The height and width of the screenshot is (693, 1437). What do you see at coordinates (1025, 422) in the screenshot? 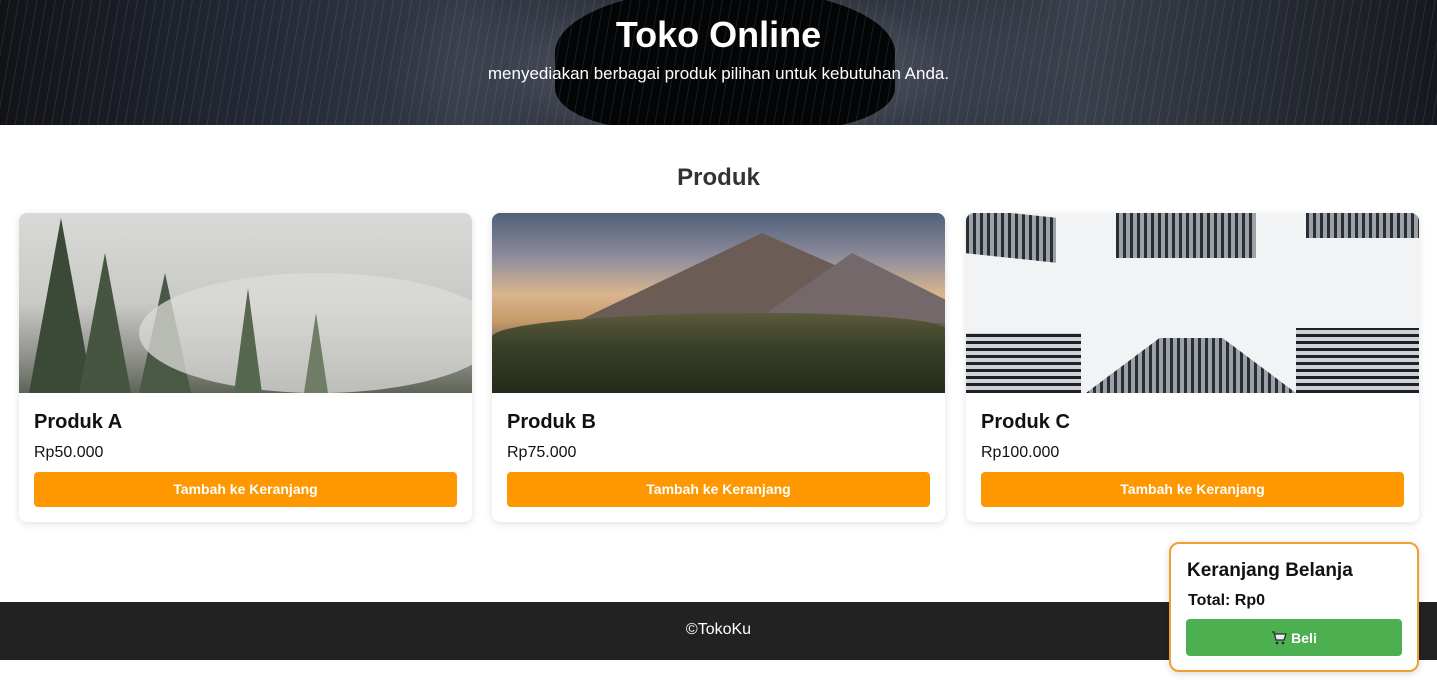
I see `product-name: Produk C` at bounding box center [1025, 422].